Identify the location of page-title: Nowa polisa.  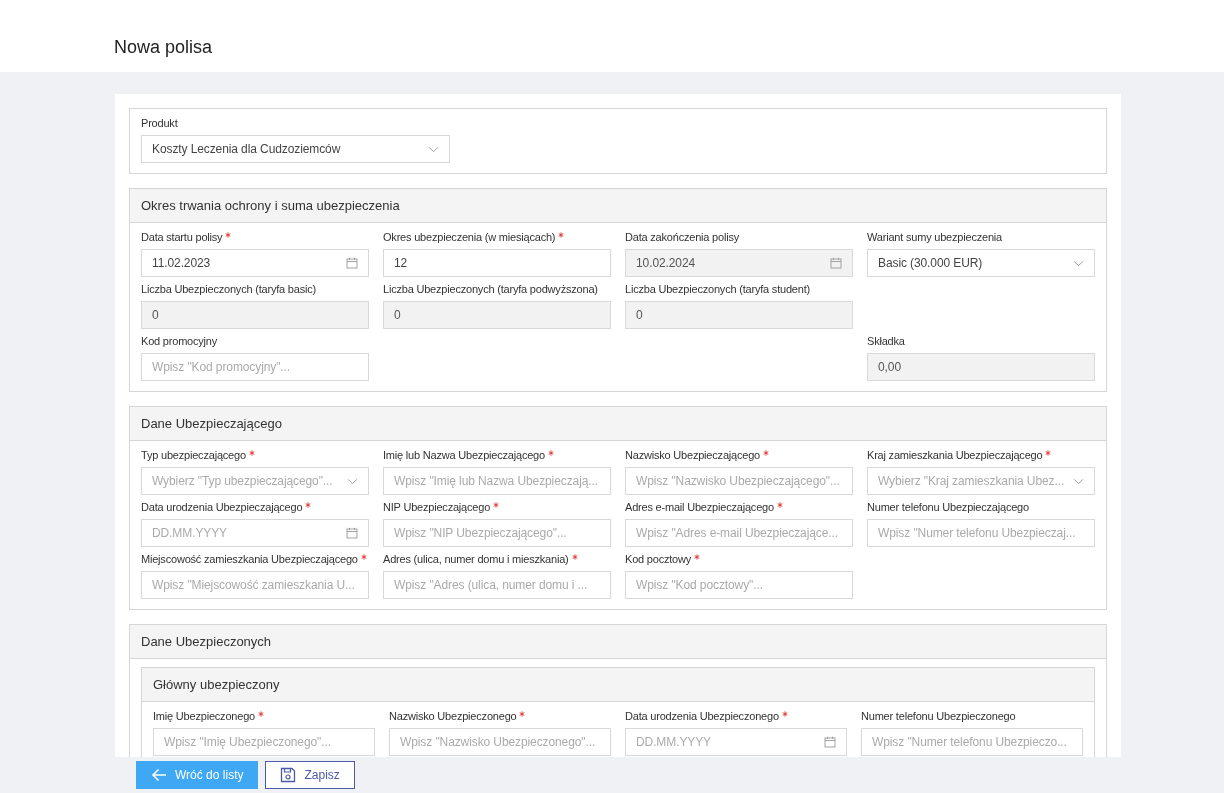
(163, 47).